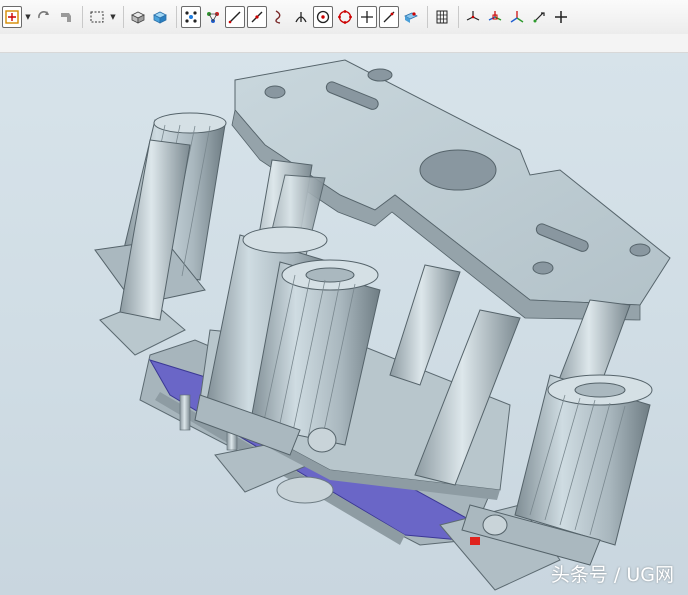  Describe the element at coordinates (475, 541) in the screenshot. I see `highlight-marker` at that location.